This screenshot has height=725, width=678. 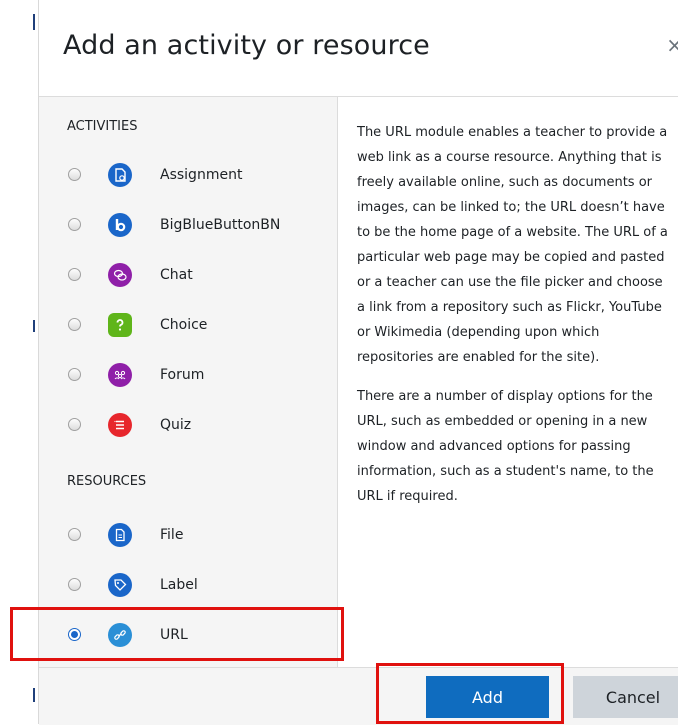 What do you see at coordinates (179, 585) in the screenshot?
I see `label-option-label: Label` at bounding box center [179, 585].